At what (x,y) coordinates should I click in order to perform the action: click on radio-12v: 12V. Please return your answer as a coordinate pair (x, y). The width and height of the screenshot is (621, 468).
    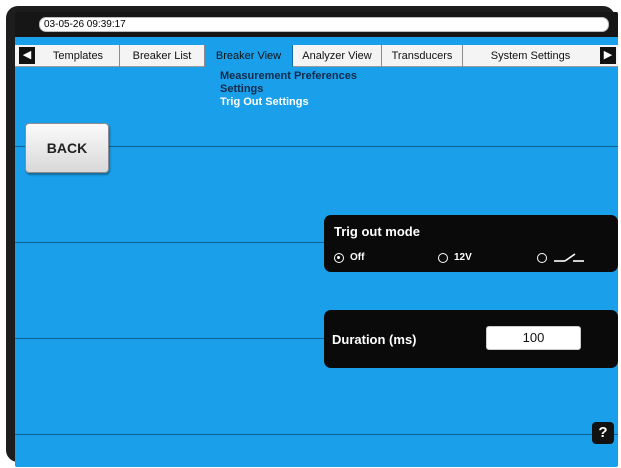
    Looking at the image, I should click on (455, 258).